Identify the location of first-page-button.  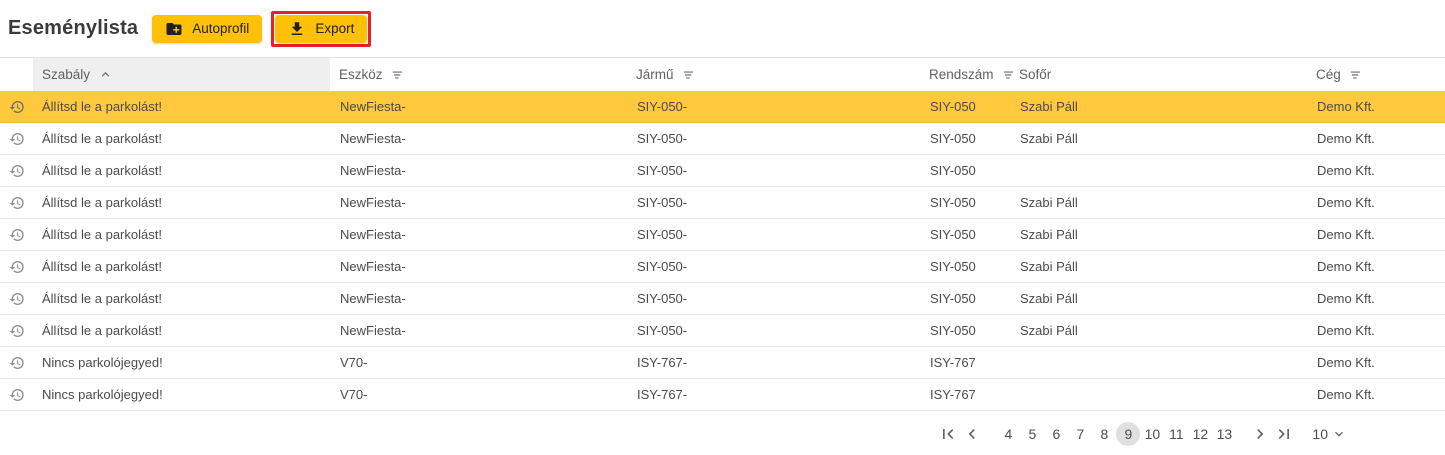
(948, 434).